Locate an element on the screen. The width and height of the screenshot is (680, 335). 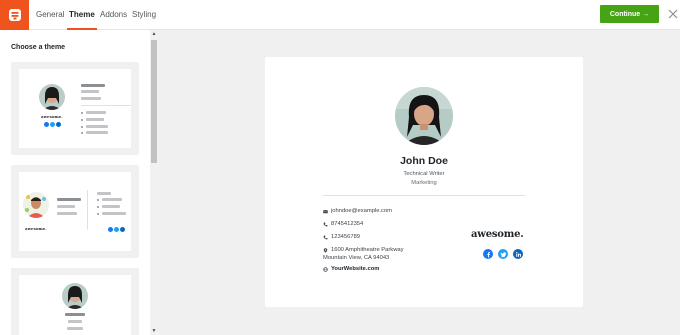
twitter-icon is located at coordinates (503, 254).